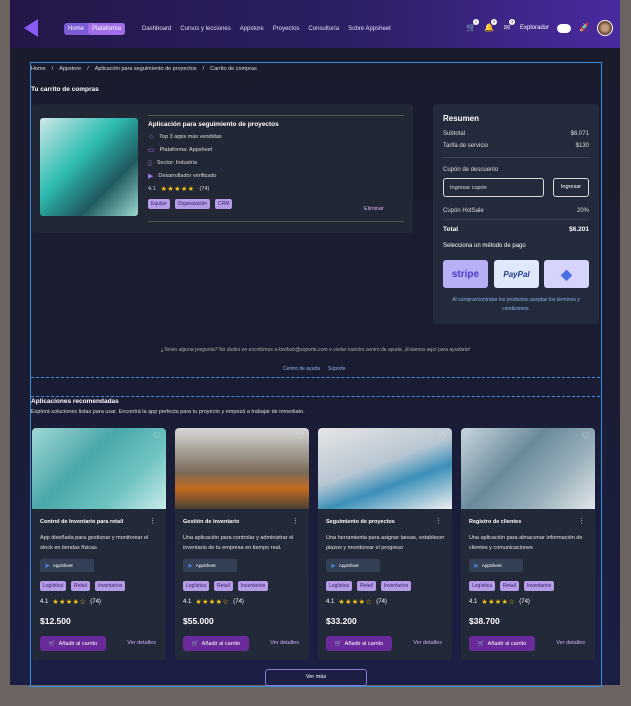 The height and width of the screenshot is (706, 631). What do you see at coordinates (564, 28) in the screenshot?
I see `mode-toggle` at bounding box center [564, 28].